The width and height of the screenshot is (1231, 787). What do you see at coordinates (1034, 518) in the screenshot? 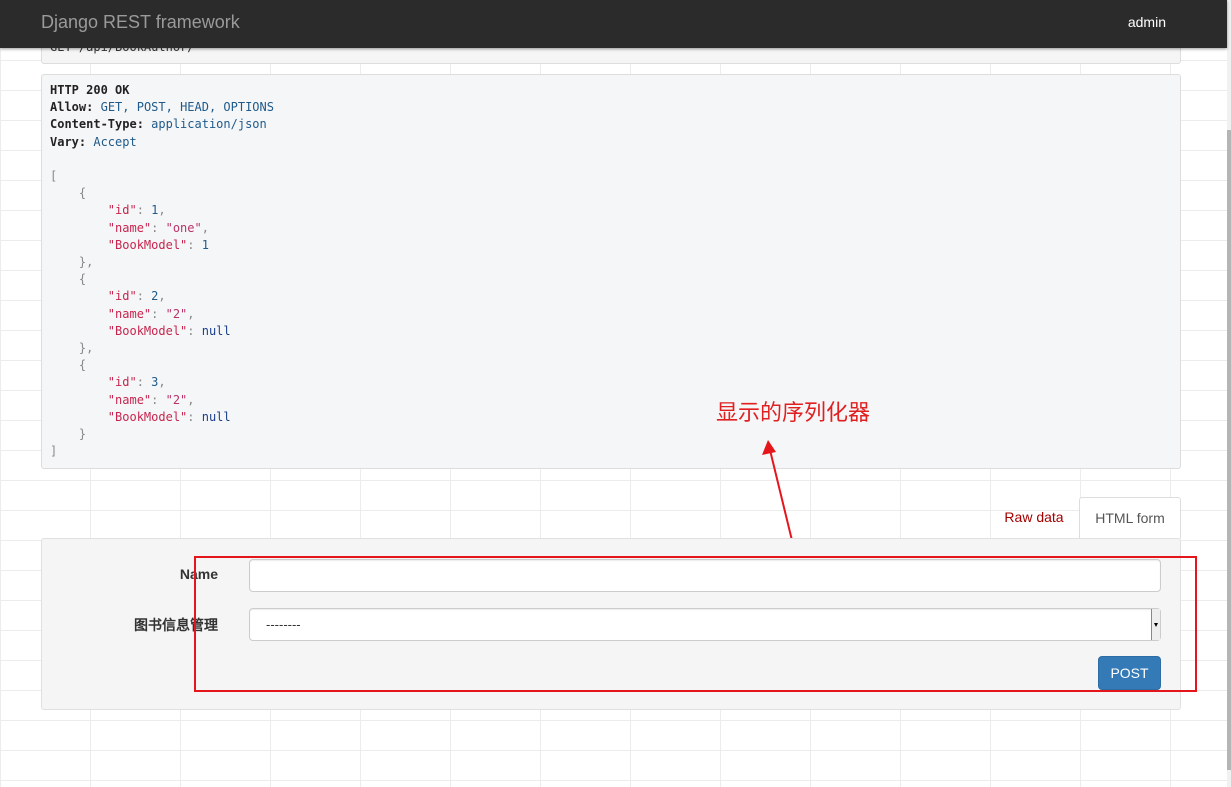
I see `tab-raw-data: Raw data` at bounding box center [1034, 518].